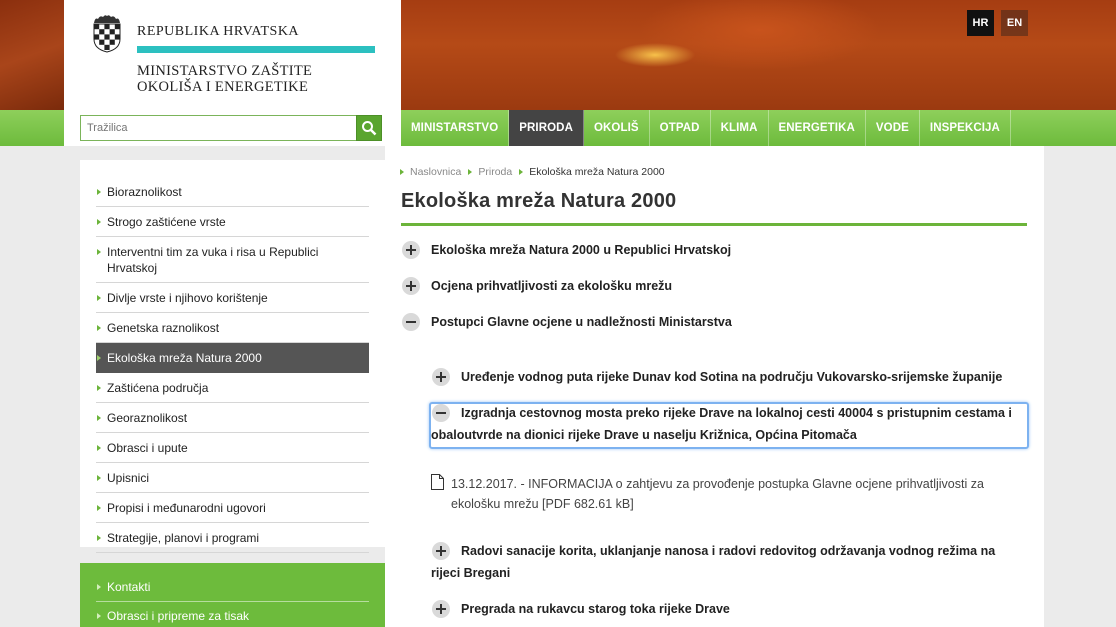 Image resolution: width=1116 pixels, height=627 pixels. What do you see at coordinates (232, 388) in the screenshot?
I see `sidebar-item-zasticena-podrucja: Zaštićena područja` at bounding box center [232, 388].